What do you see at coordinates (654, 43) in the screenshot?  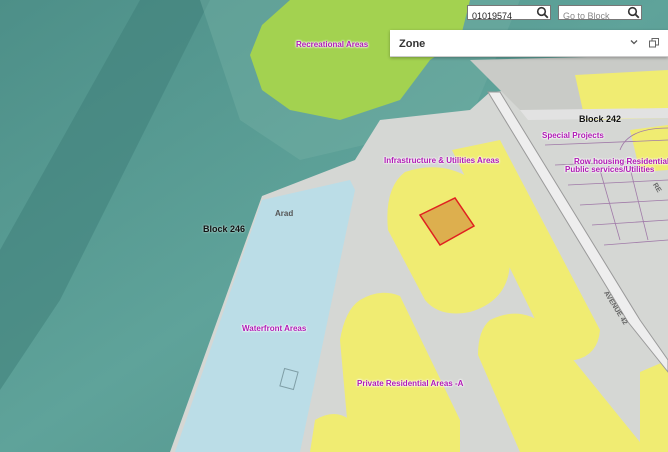 I see `restore-window-icon` at bounding box center [654, 43].